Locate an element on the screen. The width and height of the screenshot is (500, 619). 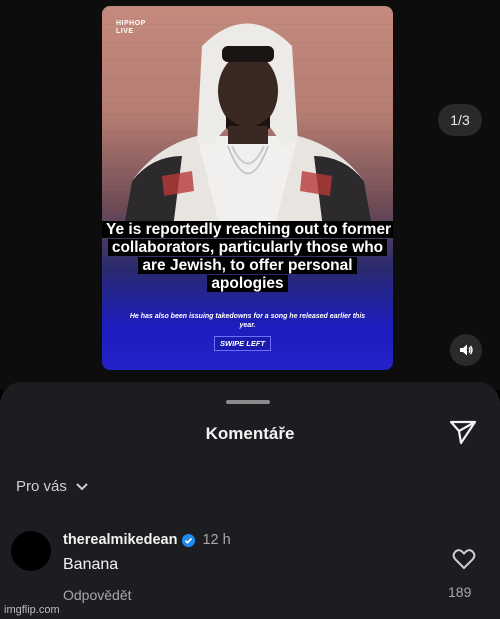
reply-button: Odpovědět is located at coordinates (97, 595).